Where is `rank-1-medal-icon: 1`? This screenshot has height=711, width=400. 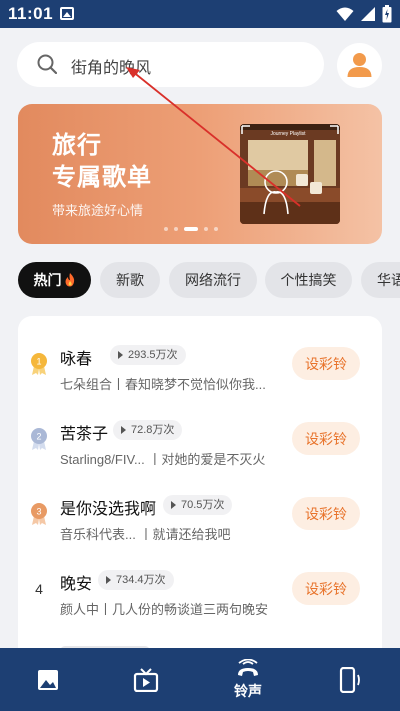
rank-1-medal-icon: 1 is located at coordinates (39, 364).